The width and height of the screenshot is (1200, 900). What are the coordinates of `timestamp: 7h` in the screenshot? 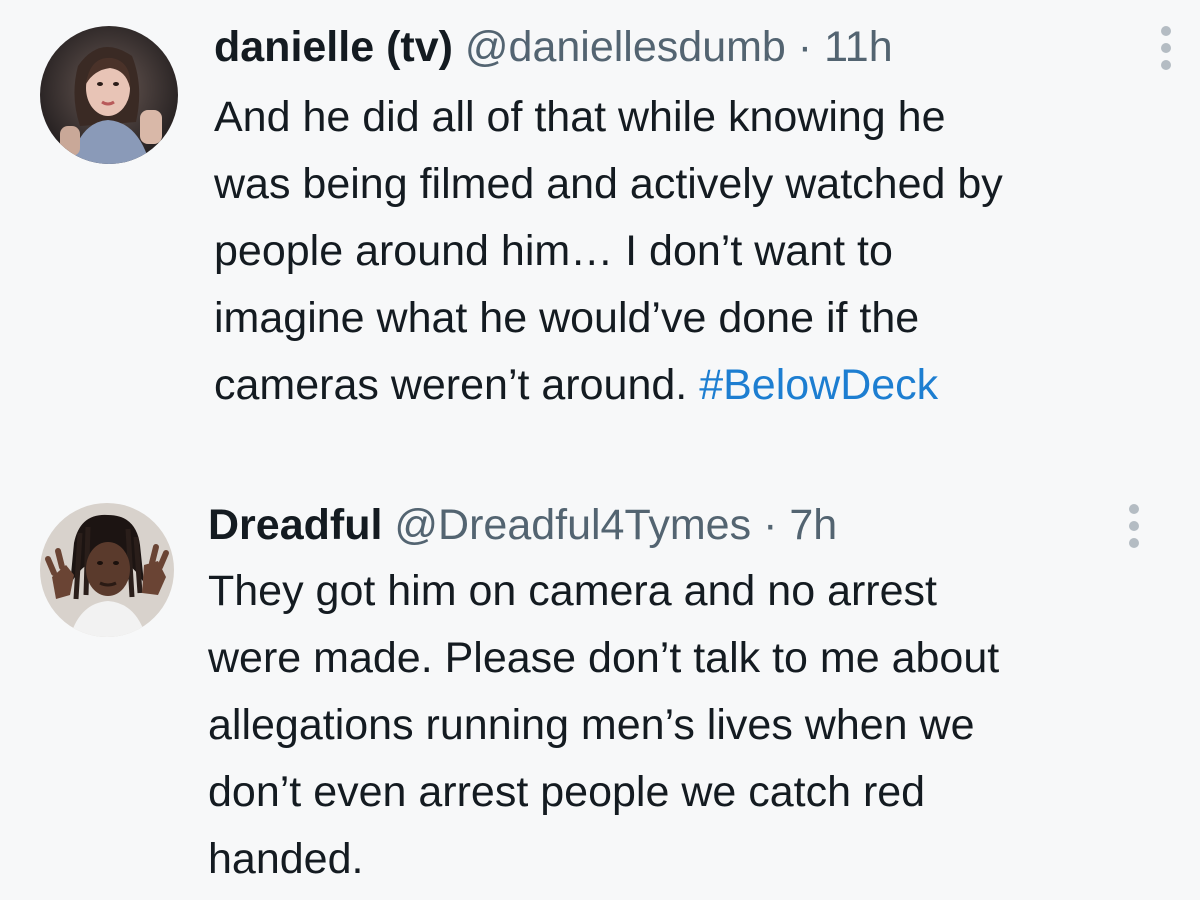 It's located at (813, 525).